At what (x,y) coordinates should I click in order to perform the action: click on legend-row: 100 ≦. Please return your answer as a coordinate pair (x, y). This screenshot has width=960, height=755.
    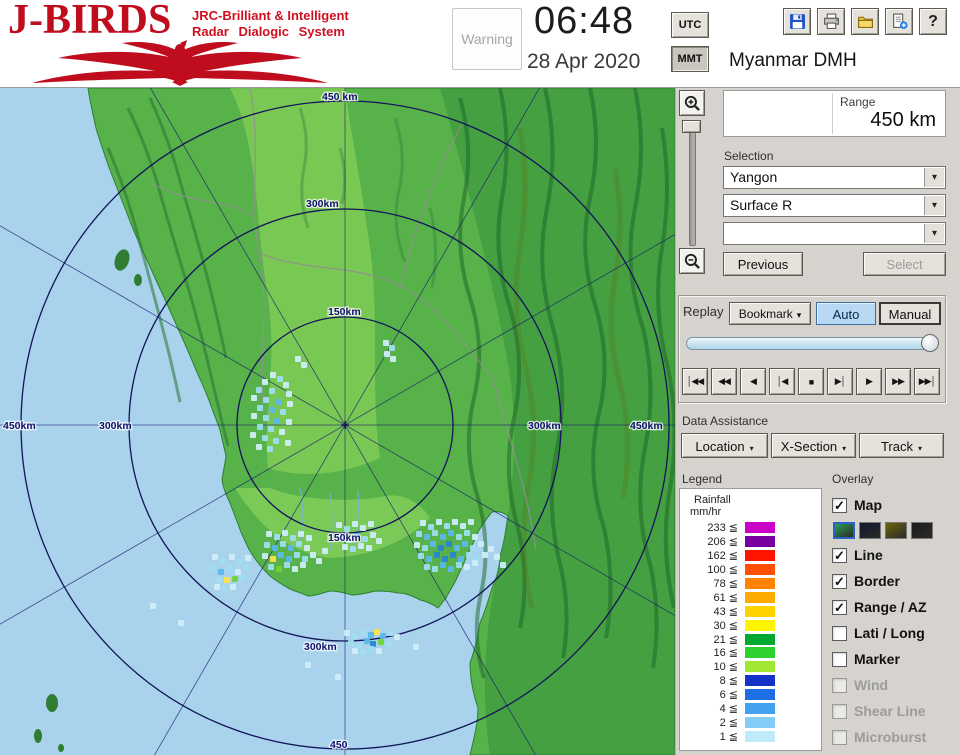
    Looking at the image, I should click on (750, 570).